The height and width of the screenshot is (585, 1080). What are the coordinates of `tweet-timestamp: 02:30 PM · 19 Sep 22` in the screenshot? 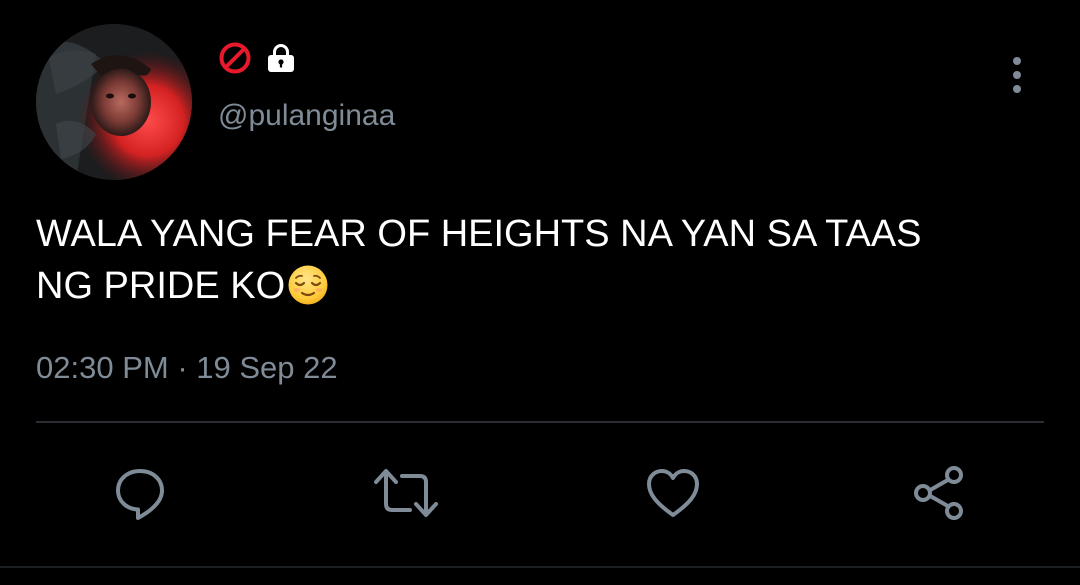 It's located at (187, 368).